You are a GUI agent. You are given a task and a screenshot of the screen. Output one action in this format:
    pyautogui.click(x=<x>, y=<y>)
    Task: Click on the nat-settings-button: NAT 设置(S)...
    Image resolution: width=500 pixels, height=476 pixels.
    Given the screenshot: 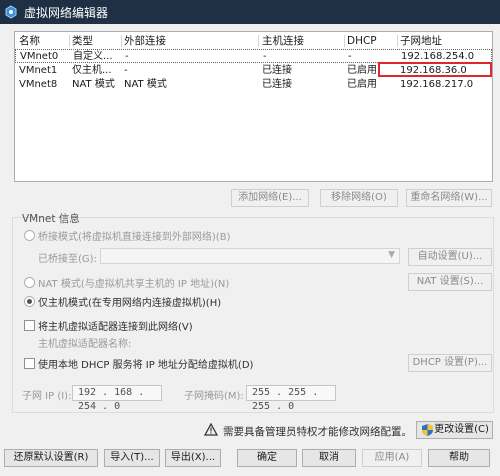 What is the action you would take?
    pyautogui.click(x=450, y=282)
    